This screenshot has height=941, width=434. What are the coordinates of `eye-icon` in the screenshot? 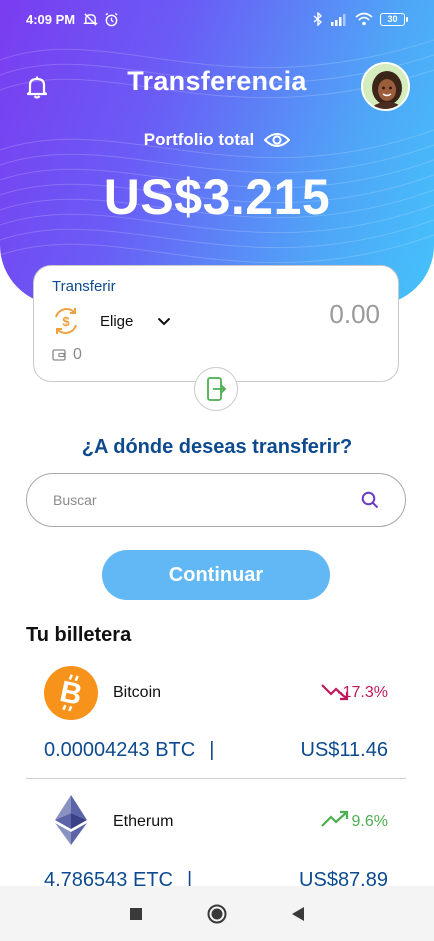 It's located at (277, 140).